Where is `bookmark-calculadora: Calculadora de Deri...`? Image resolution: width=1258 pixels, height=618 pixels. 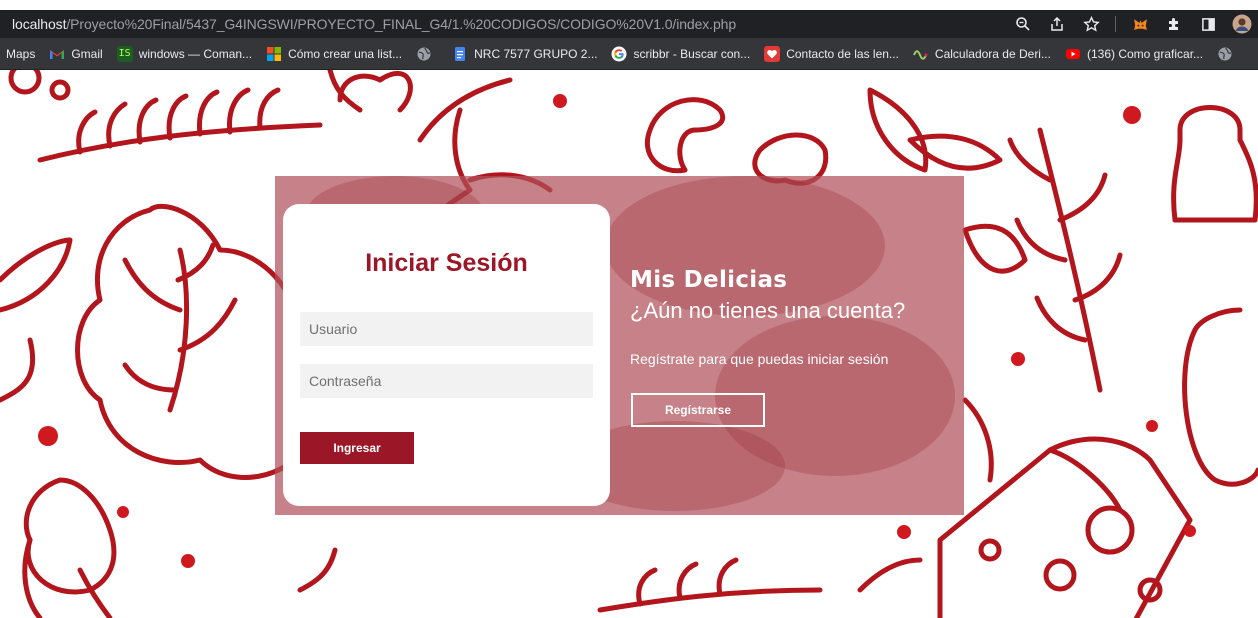 bookmark-calculadora: Calculadora de Deri... is located at coordinates (981, 54).